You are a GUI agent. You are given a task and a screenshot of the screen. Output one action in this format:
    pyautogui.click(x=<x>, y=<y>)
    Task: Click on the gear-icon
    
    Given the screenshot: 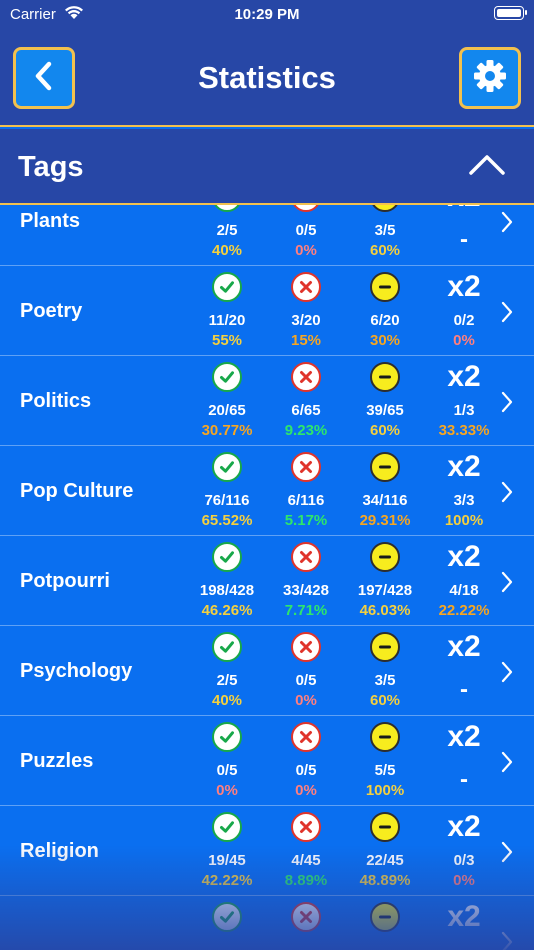 What is the action you would take?
    pyautogui.click(x=490, y=78)
    